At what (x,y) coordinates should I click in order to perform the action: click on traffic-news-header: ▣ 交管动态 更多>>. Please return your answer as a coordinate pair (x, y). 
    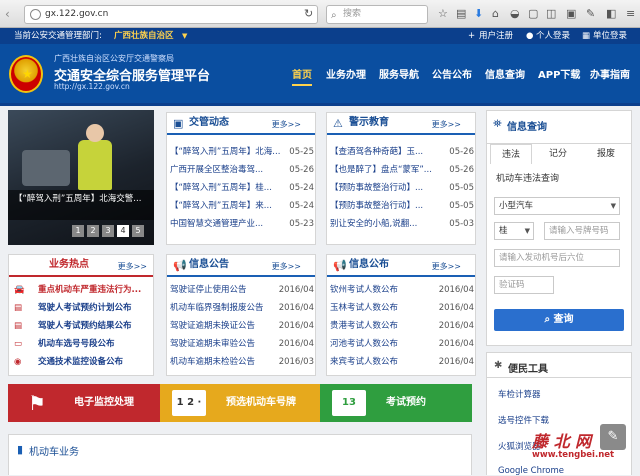
    Looking at the image, I should click on (241, 124).